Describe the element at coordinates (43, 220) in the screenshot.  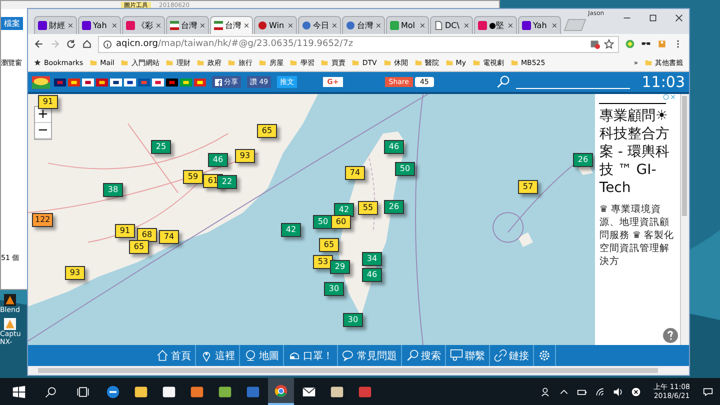
I see `aqi-marker: 122` at that location.